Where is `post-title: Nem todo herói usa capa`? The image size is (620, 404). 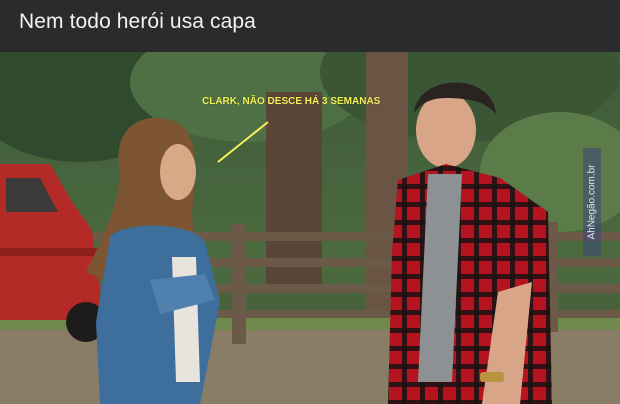 post-title: Nem todo herói usa capa is located at coordinates (310, 26).